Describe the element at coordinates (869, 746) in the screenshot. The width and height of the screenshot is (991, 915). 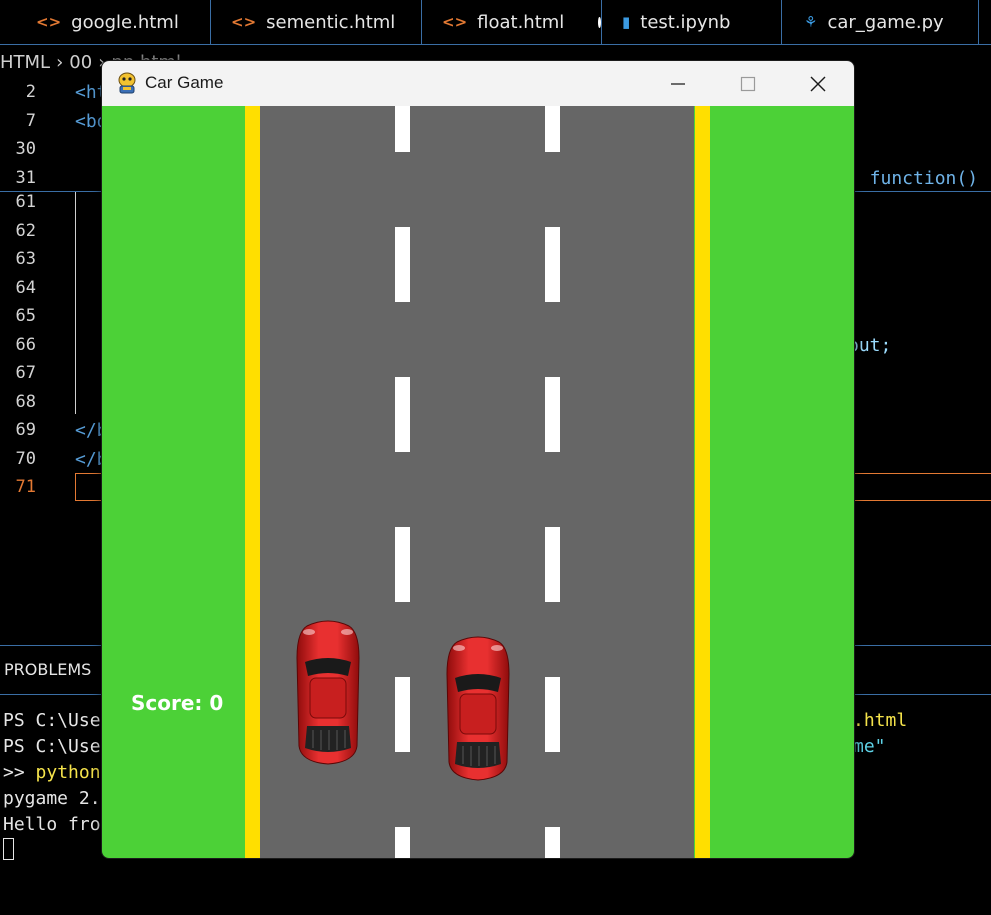
I see `terminal-line-fragment: me"` at that location.